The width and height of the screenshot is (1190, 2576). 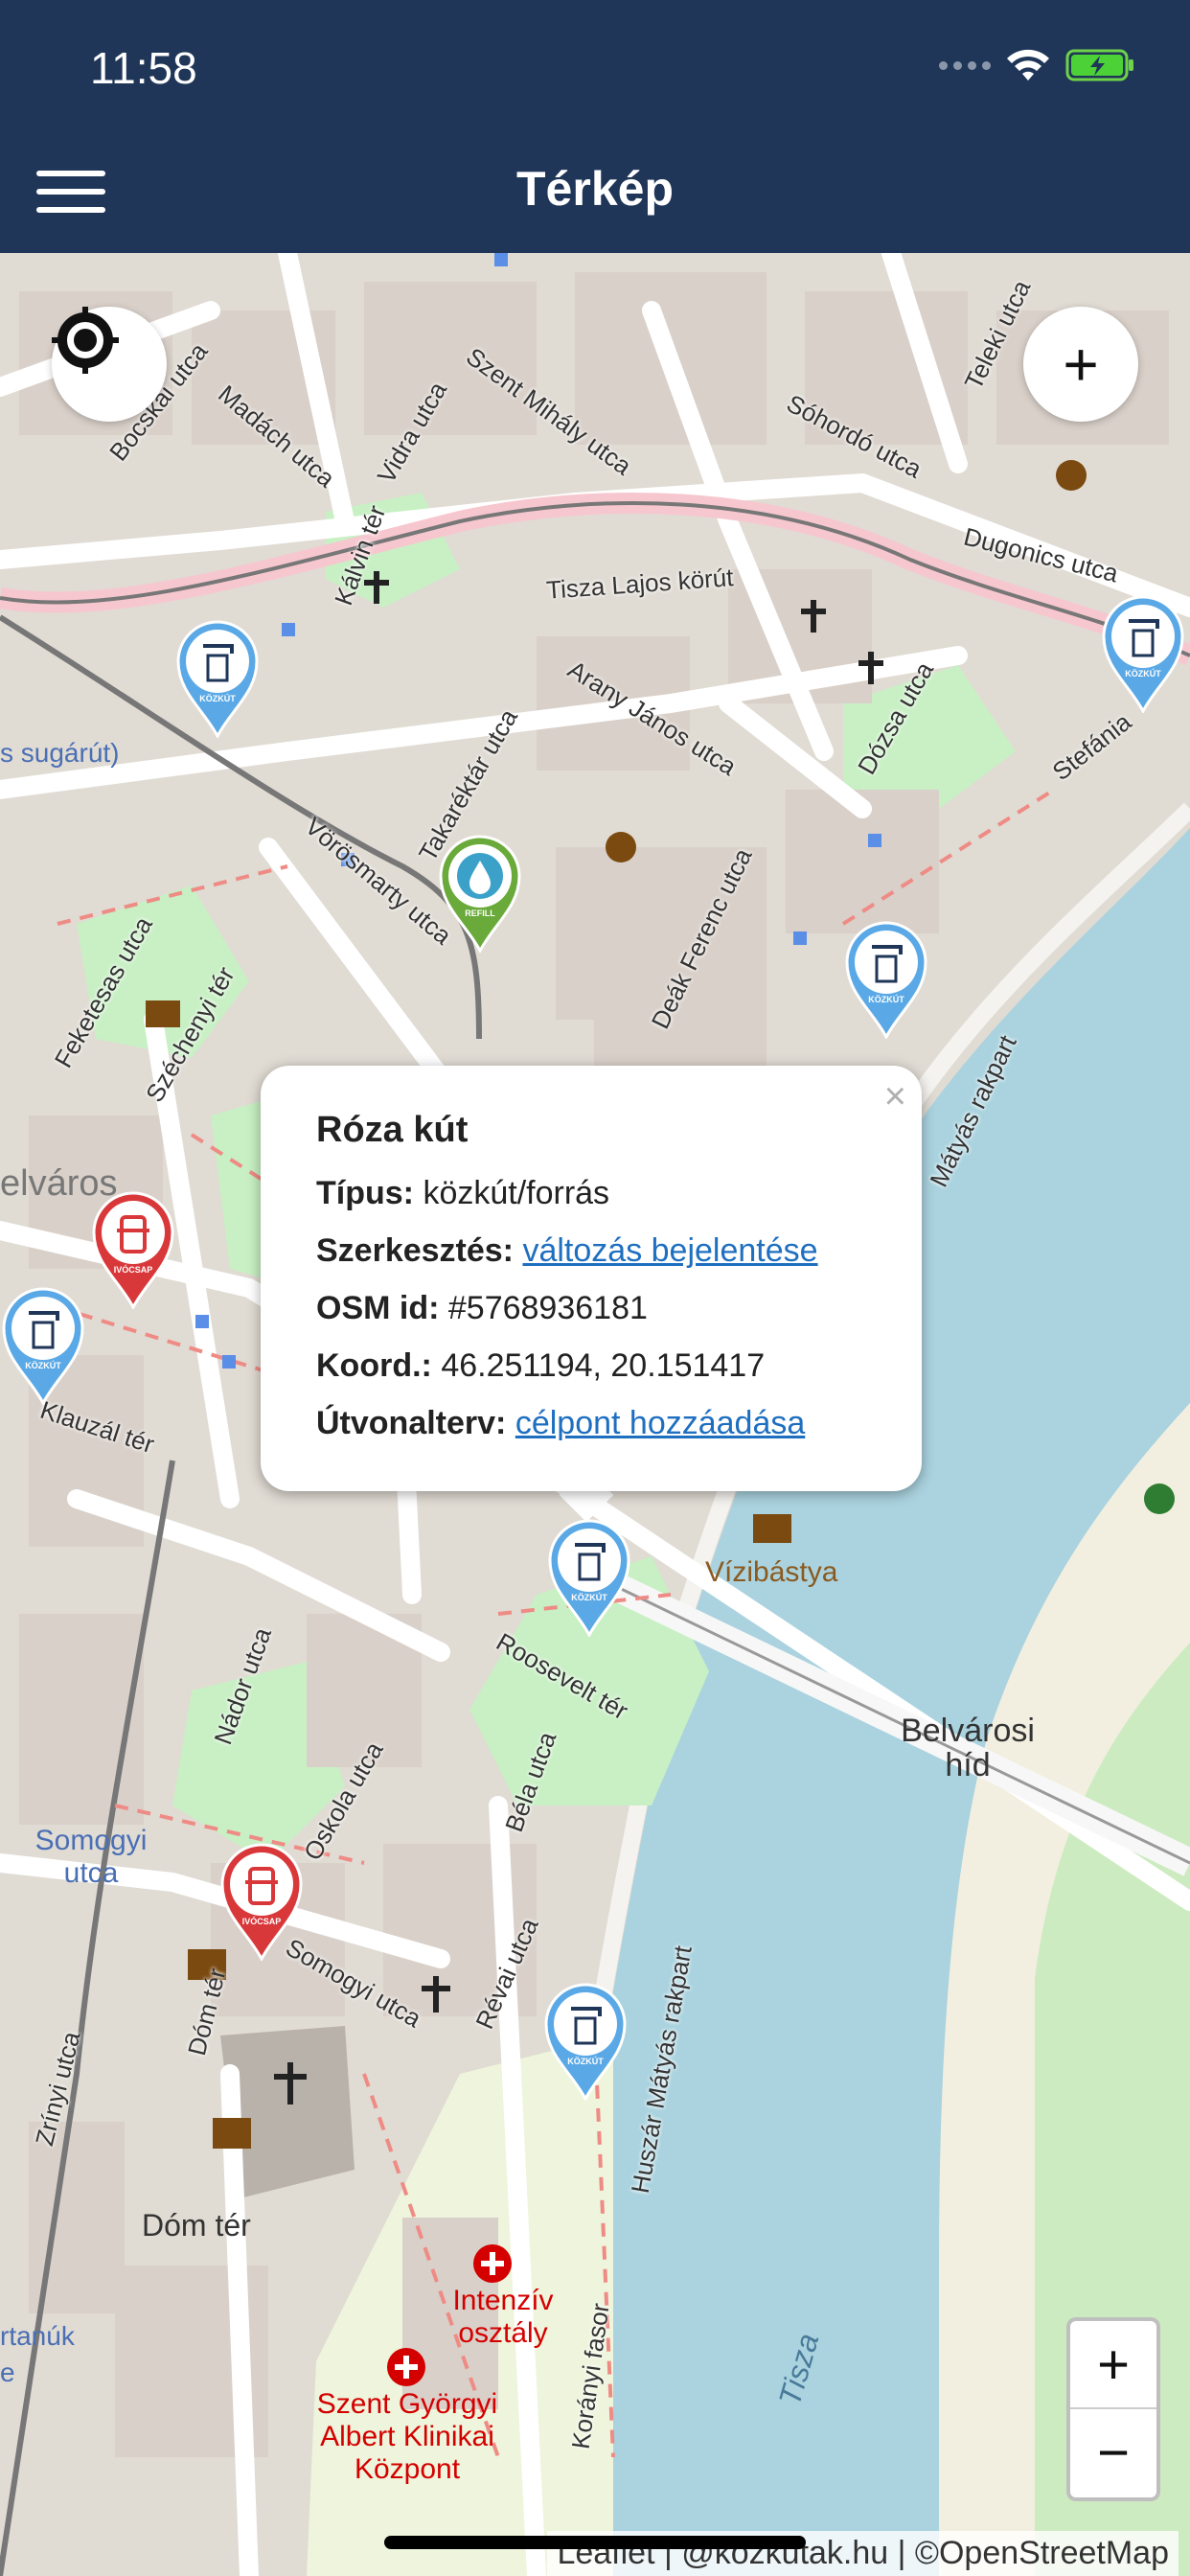 I want to click on place-label: rtanúk, so click(x=38, y=2336).